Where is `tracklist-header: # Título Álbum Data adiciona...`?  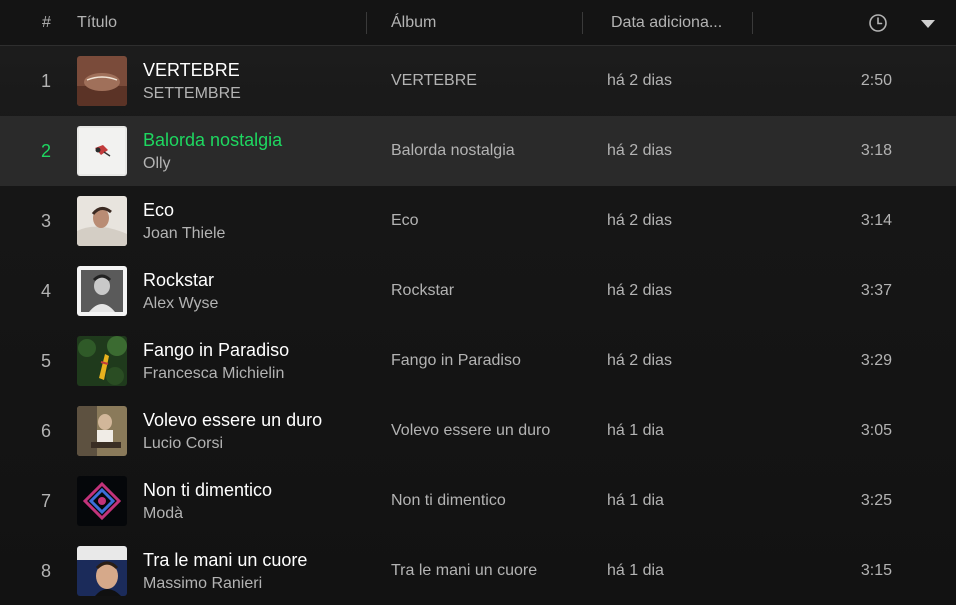 tracklist-header: # Título Álbum Data adiciona... is located at coordinates (478, 23).